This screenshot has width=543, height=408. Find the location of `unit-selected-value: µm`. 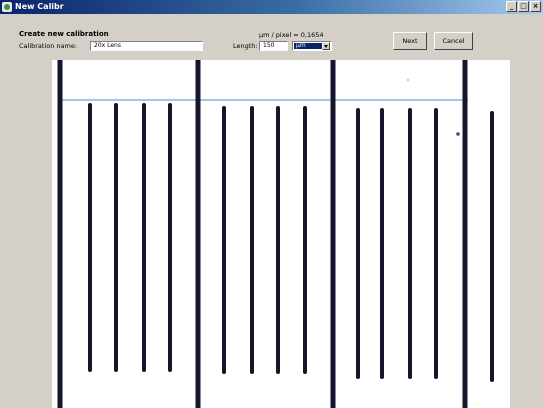

unit-selected-value: µm is located at coordinates (308, 46).